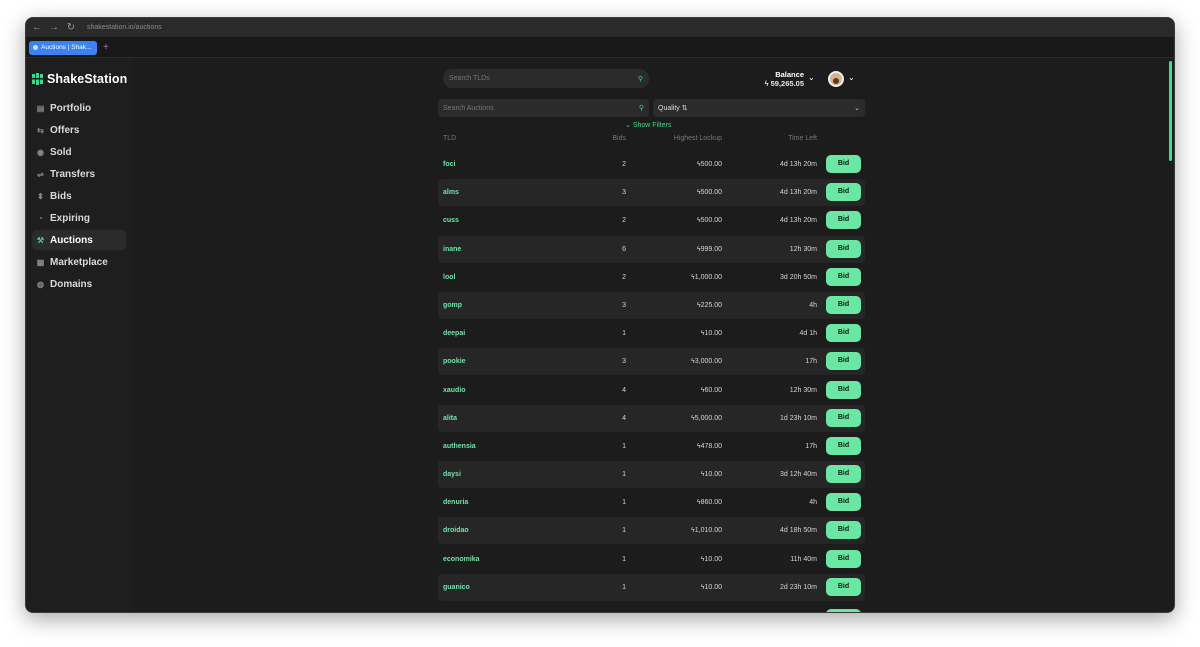  What do you see at coordinates (813, 503) in the screenshot?
I see `time-left: 4h` at bounding box center [813, 503].